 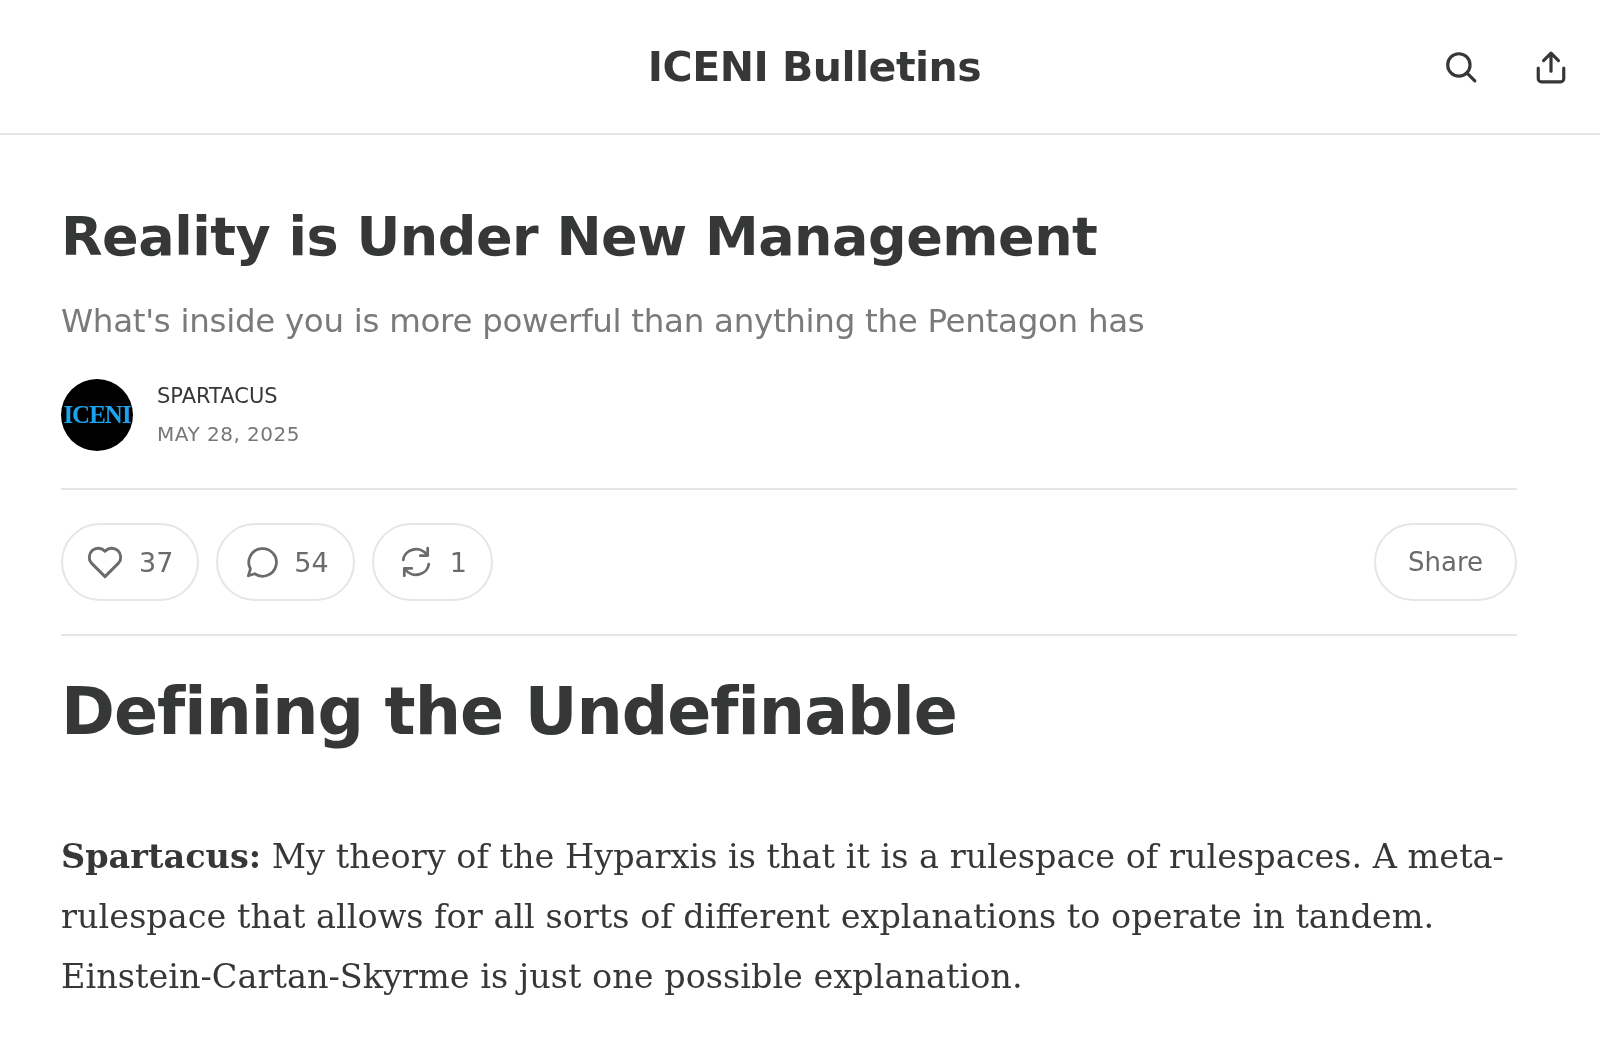 I want to click on search-icon, so click(x=1461, y=66).